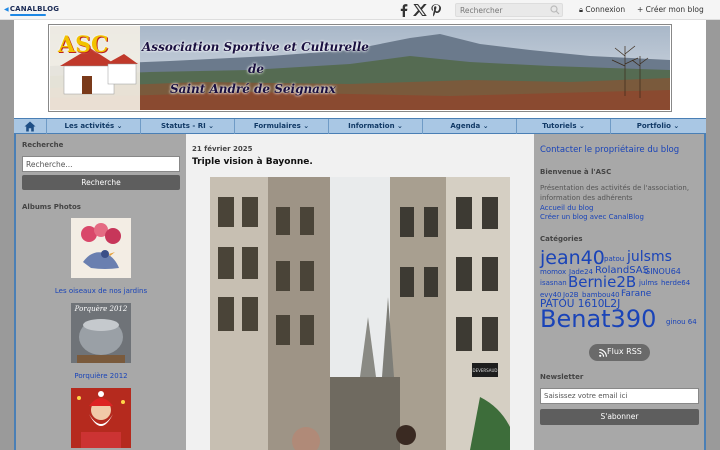  I want to click on canalblog-mark-icon: ◀, so click(6, 9).